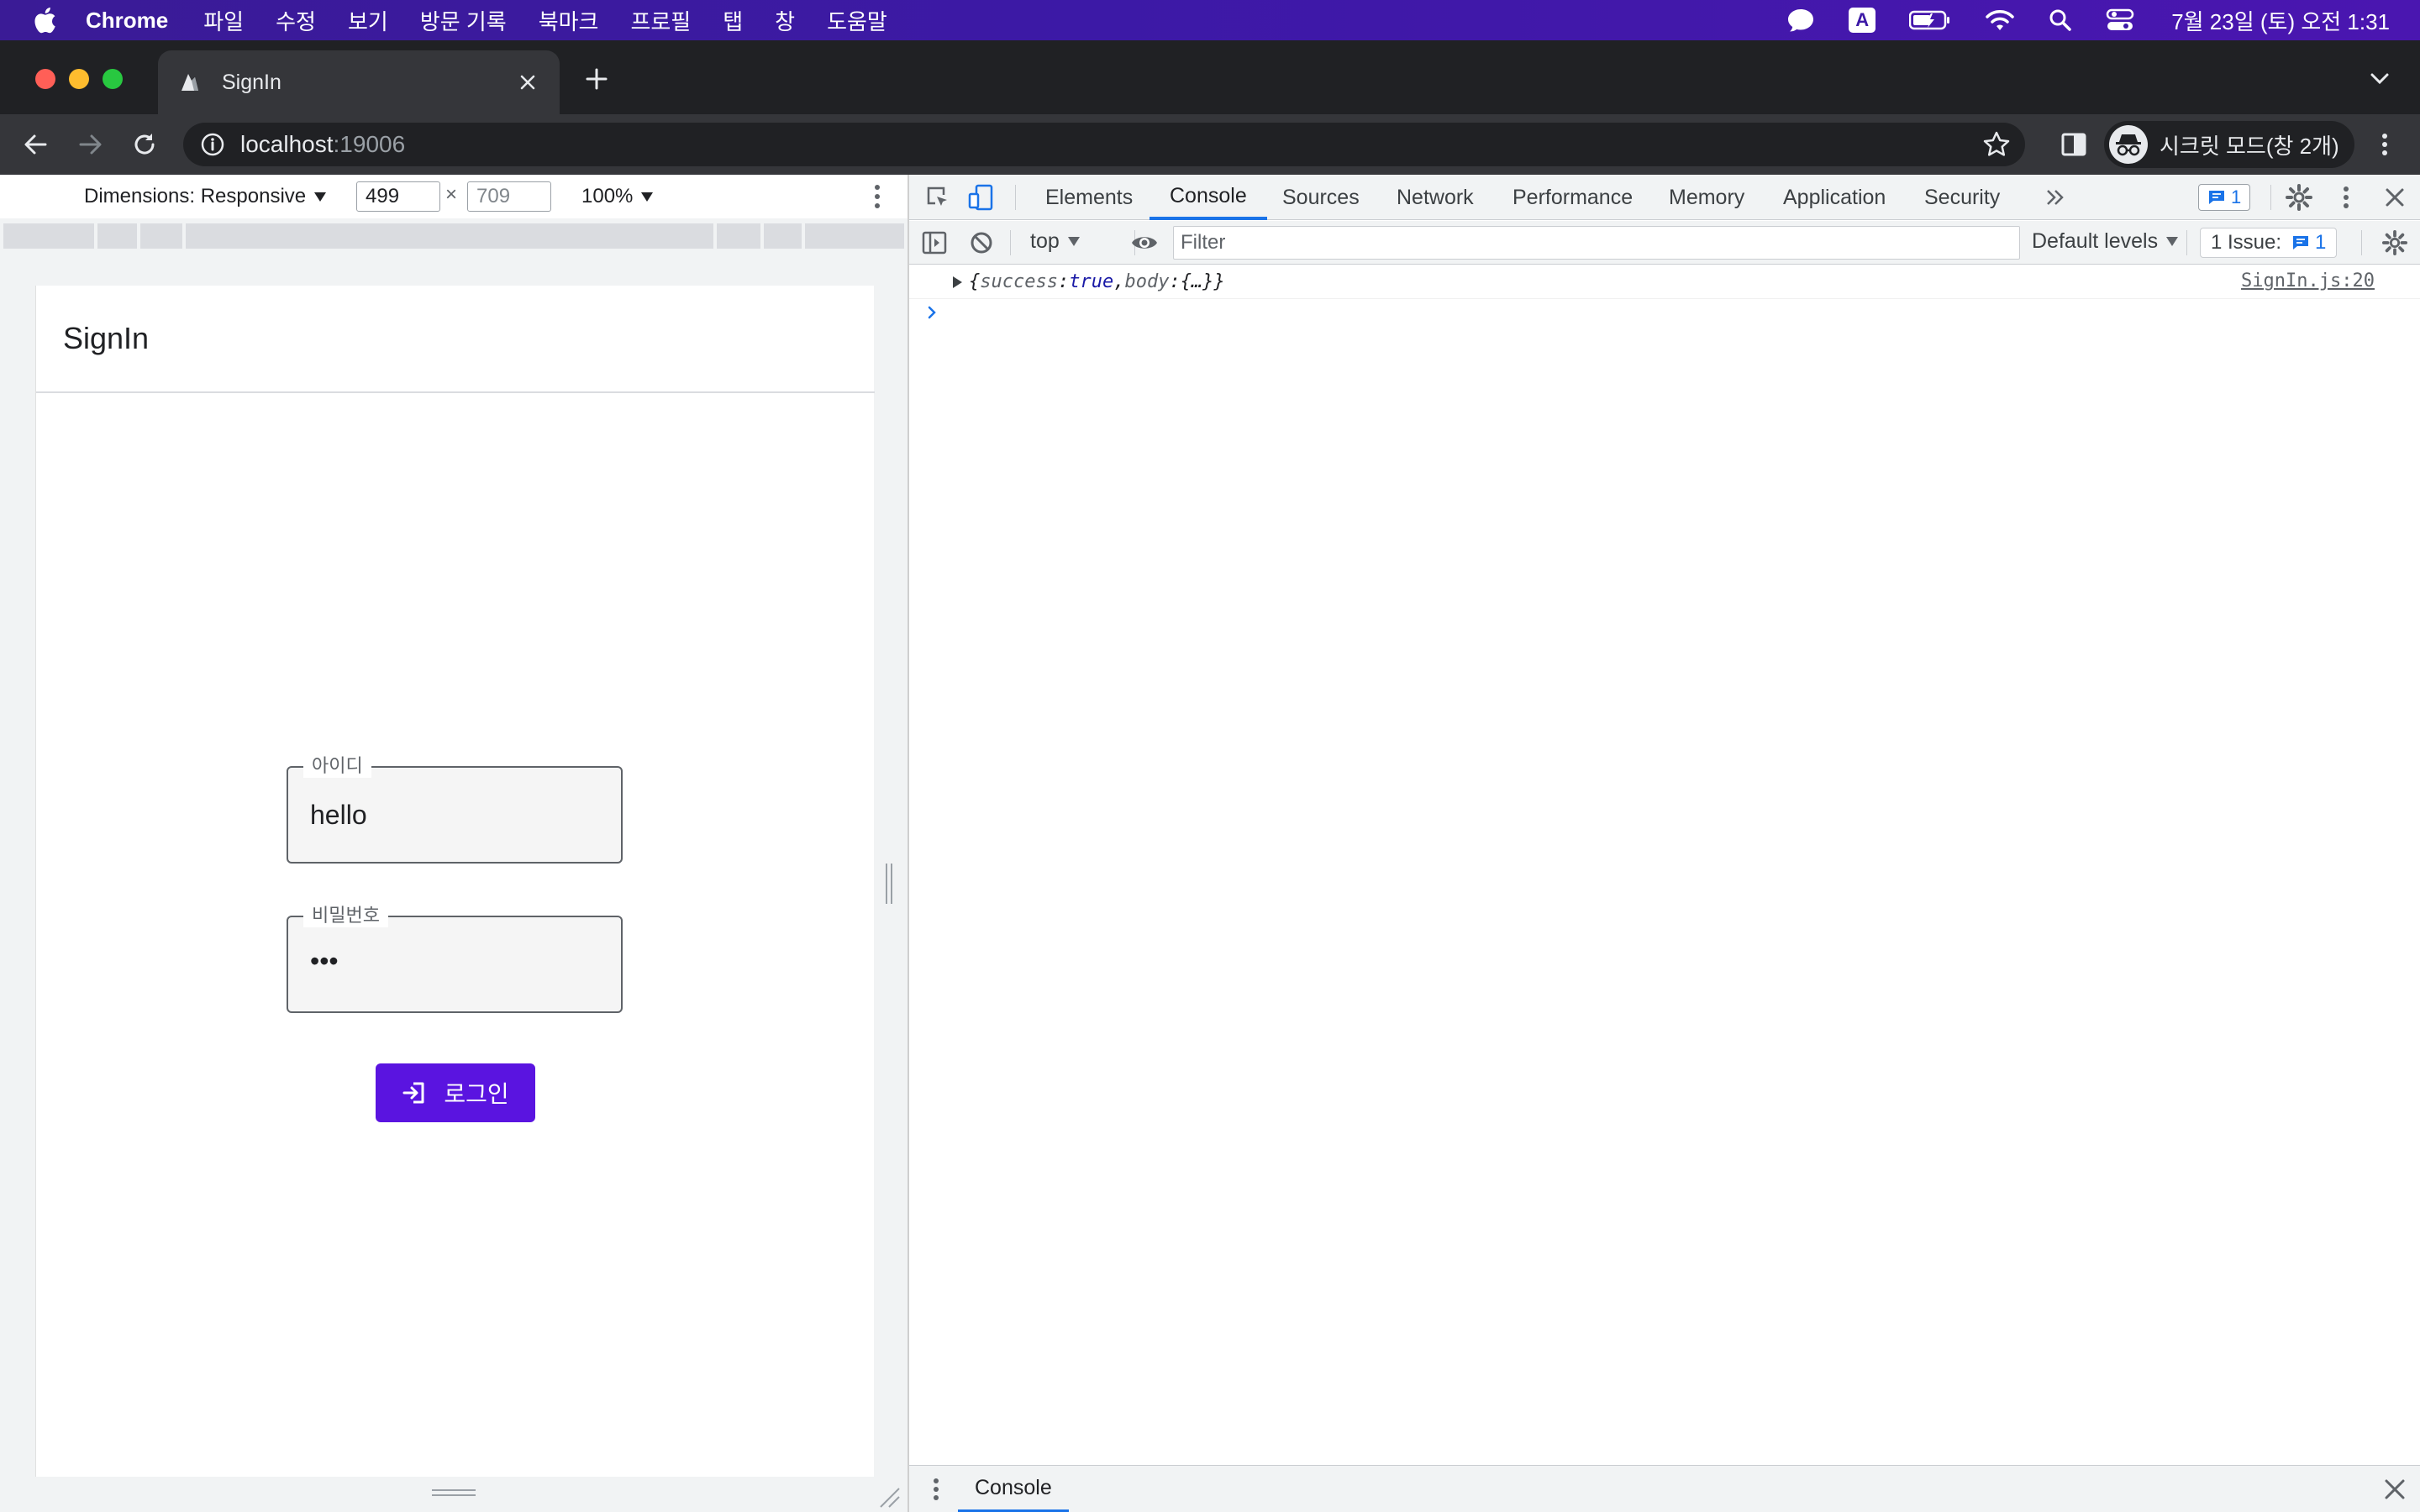 The image size is (2420, 1512). Describe the element at coordinates (2229, 144) in the screenshot. I see `incognito-profile-button: 시크릿 모드(창 2개)` at that location.